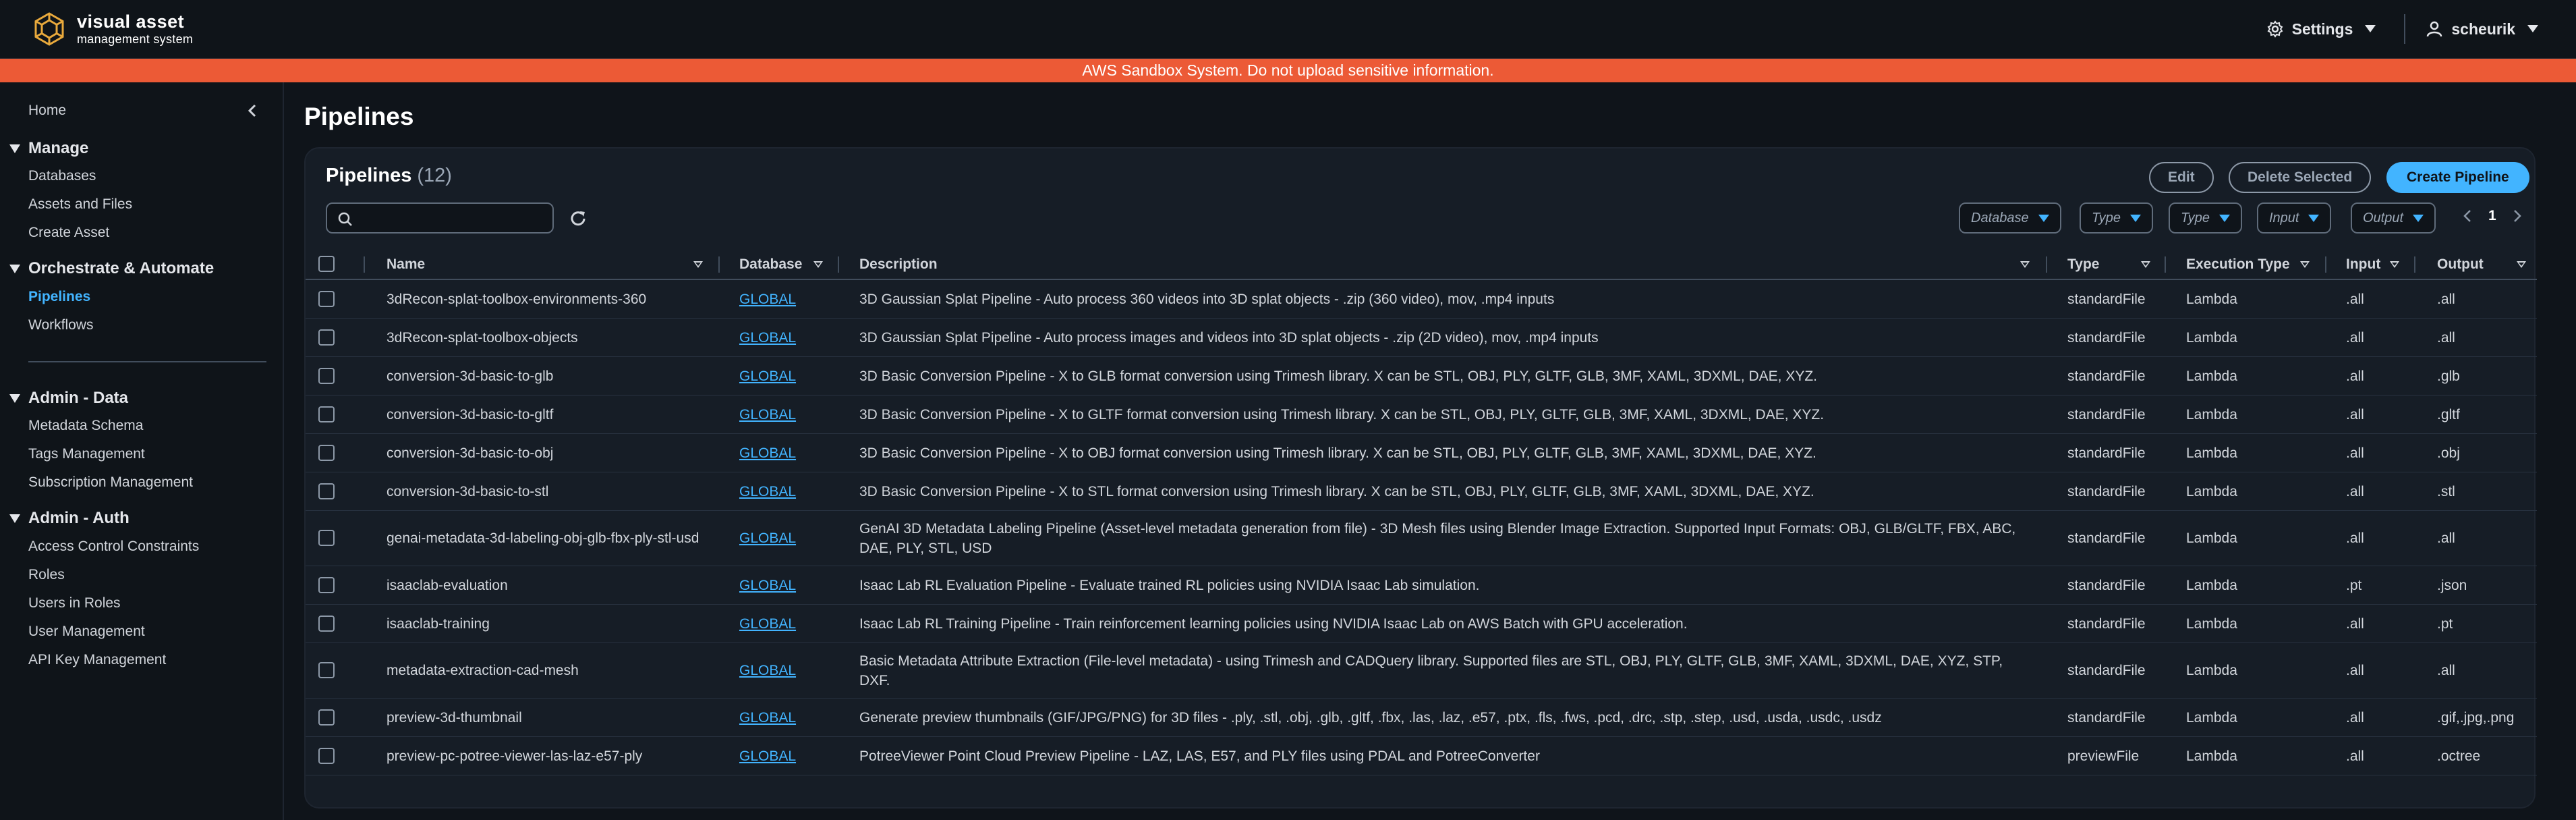  What do you see at coordinates (770, 264) in the screenshot?
I see `column-header-database: Database` at bounding box center [770, 264].